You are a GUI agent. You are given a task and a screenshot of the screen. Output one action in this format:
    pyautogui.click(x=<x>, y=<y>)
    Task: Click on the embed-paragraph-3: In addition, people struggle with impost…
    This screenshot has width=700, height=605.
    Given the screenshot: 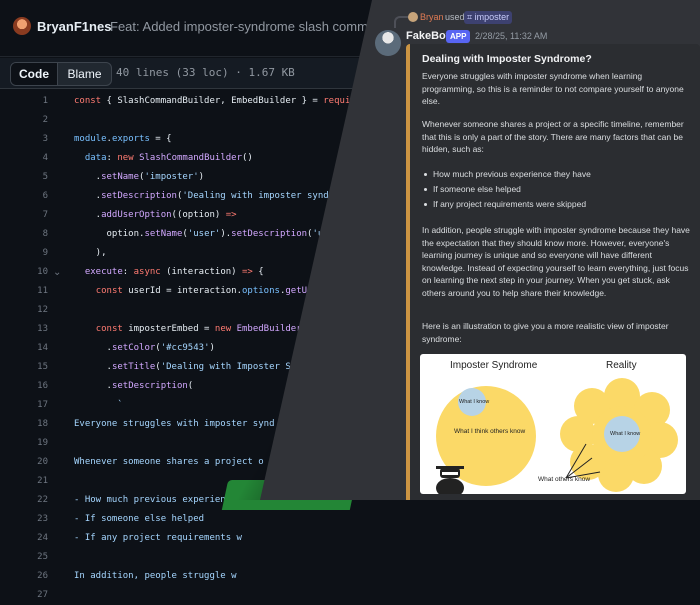 What is the action you would take?
    pyautogui.click(x=556, y=261)
    